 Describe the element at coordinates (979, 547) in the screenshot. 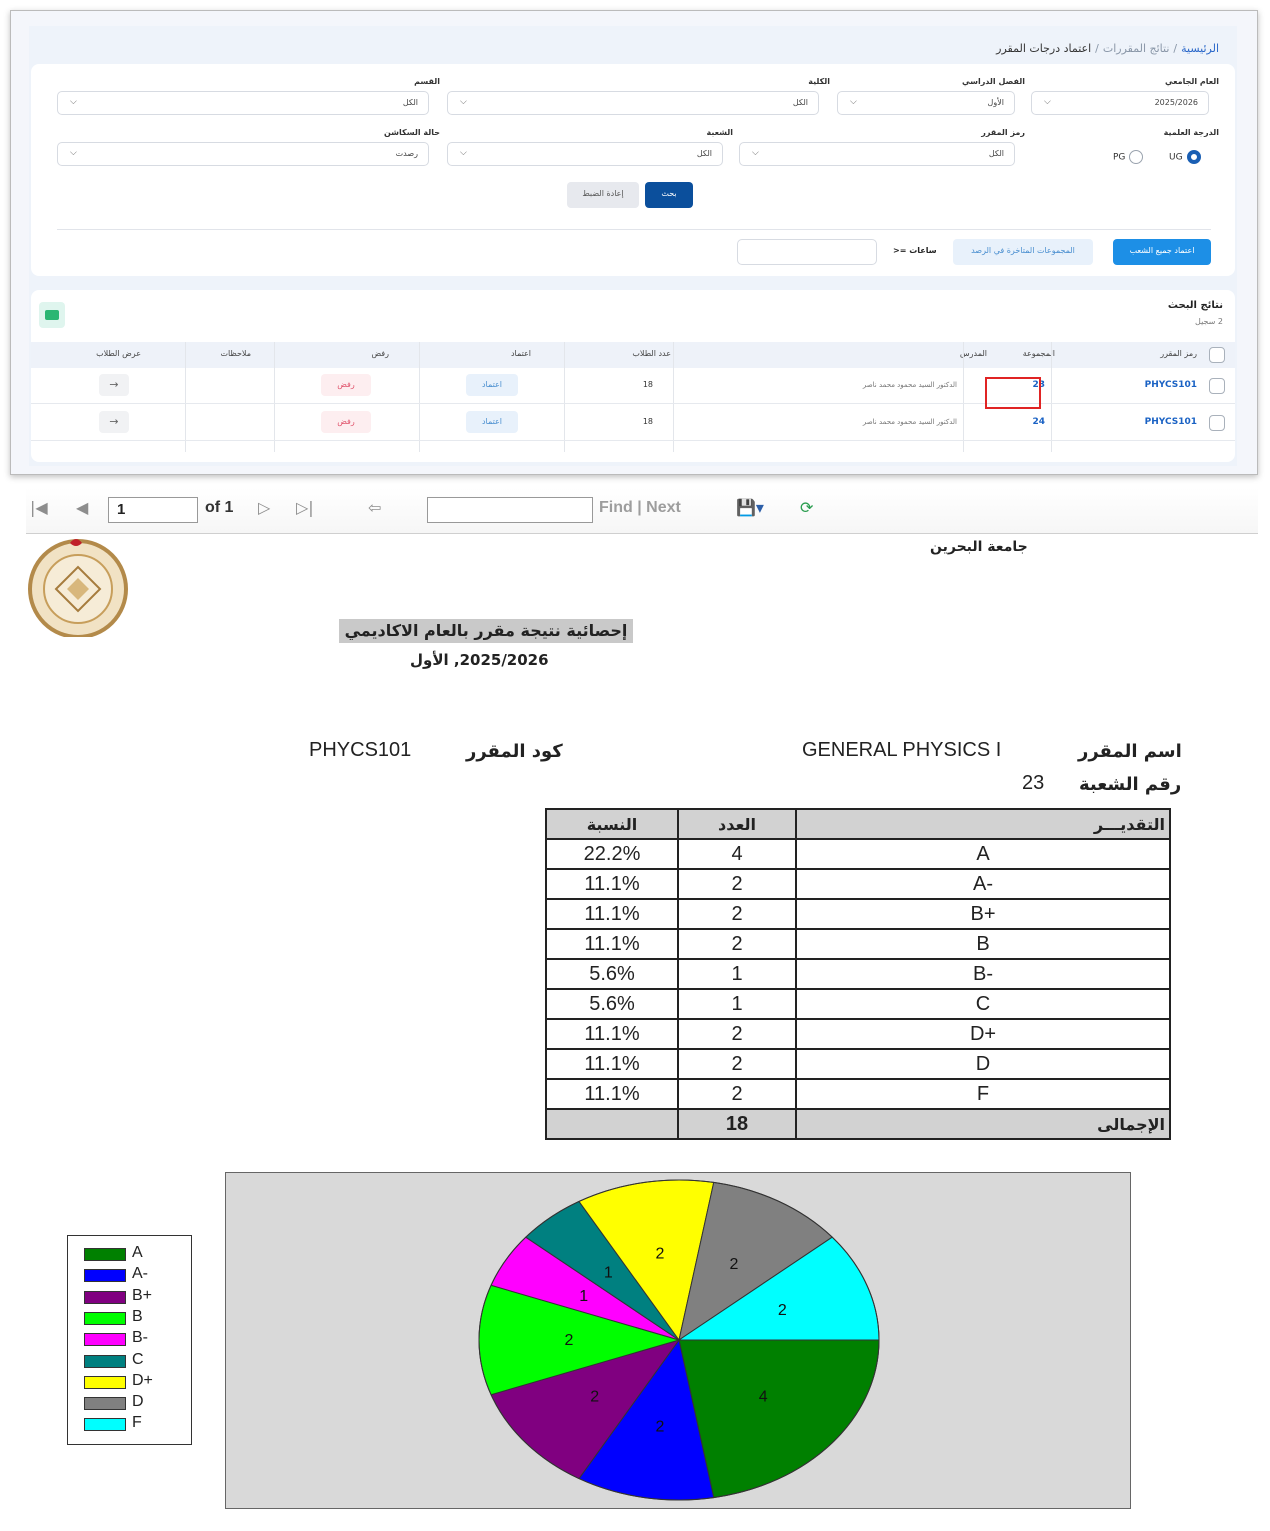

I see `university-name: جامعة البحرين` at that location.